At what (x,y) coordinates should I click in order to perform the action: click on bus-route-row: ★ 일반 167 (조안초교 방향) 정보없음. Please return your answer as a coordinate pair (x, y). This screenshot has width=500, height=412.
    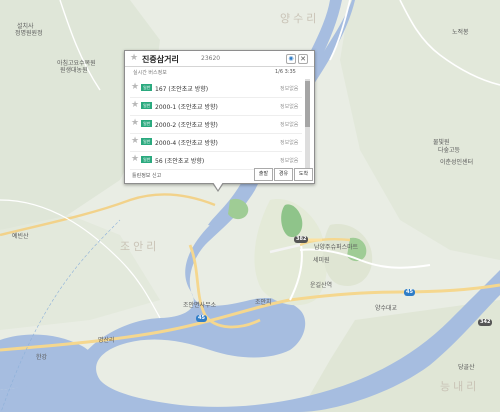
    Looking at the image, I should click on (216, 88).